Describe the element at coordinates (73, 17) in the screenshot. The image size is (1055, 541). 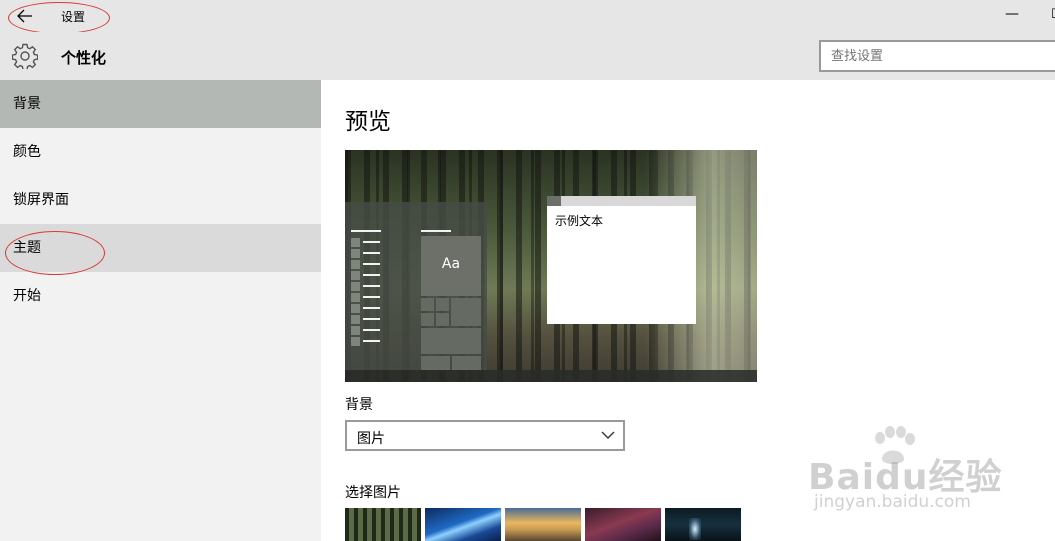
I see `window-title: 设置` at that location.